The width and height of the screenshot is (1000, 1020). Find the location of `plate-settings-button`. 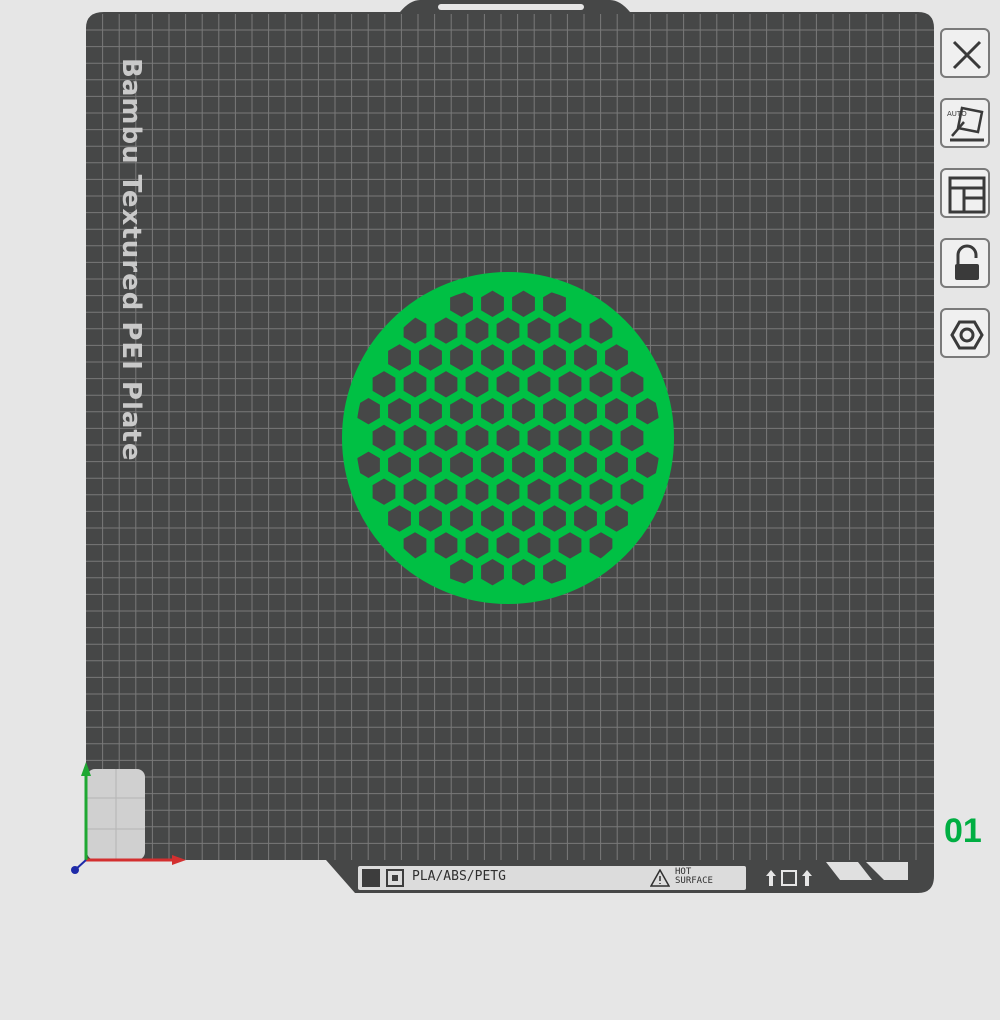

plate-settings-button is located at coordinates (965, 333).